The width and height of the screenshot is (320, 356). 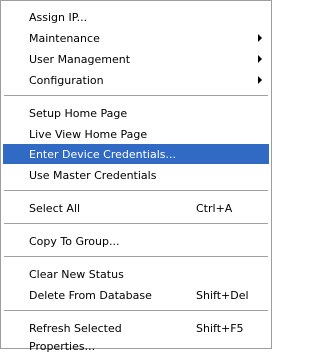 What do you see at coordinates (136, 328) in the screenshot?
I see `menu-item-refresh-selected: Refresh Selected Shift+F5` at bounding box center [136, 328].